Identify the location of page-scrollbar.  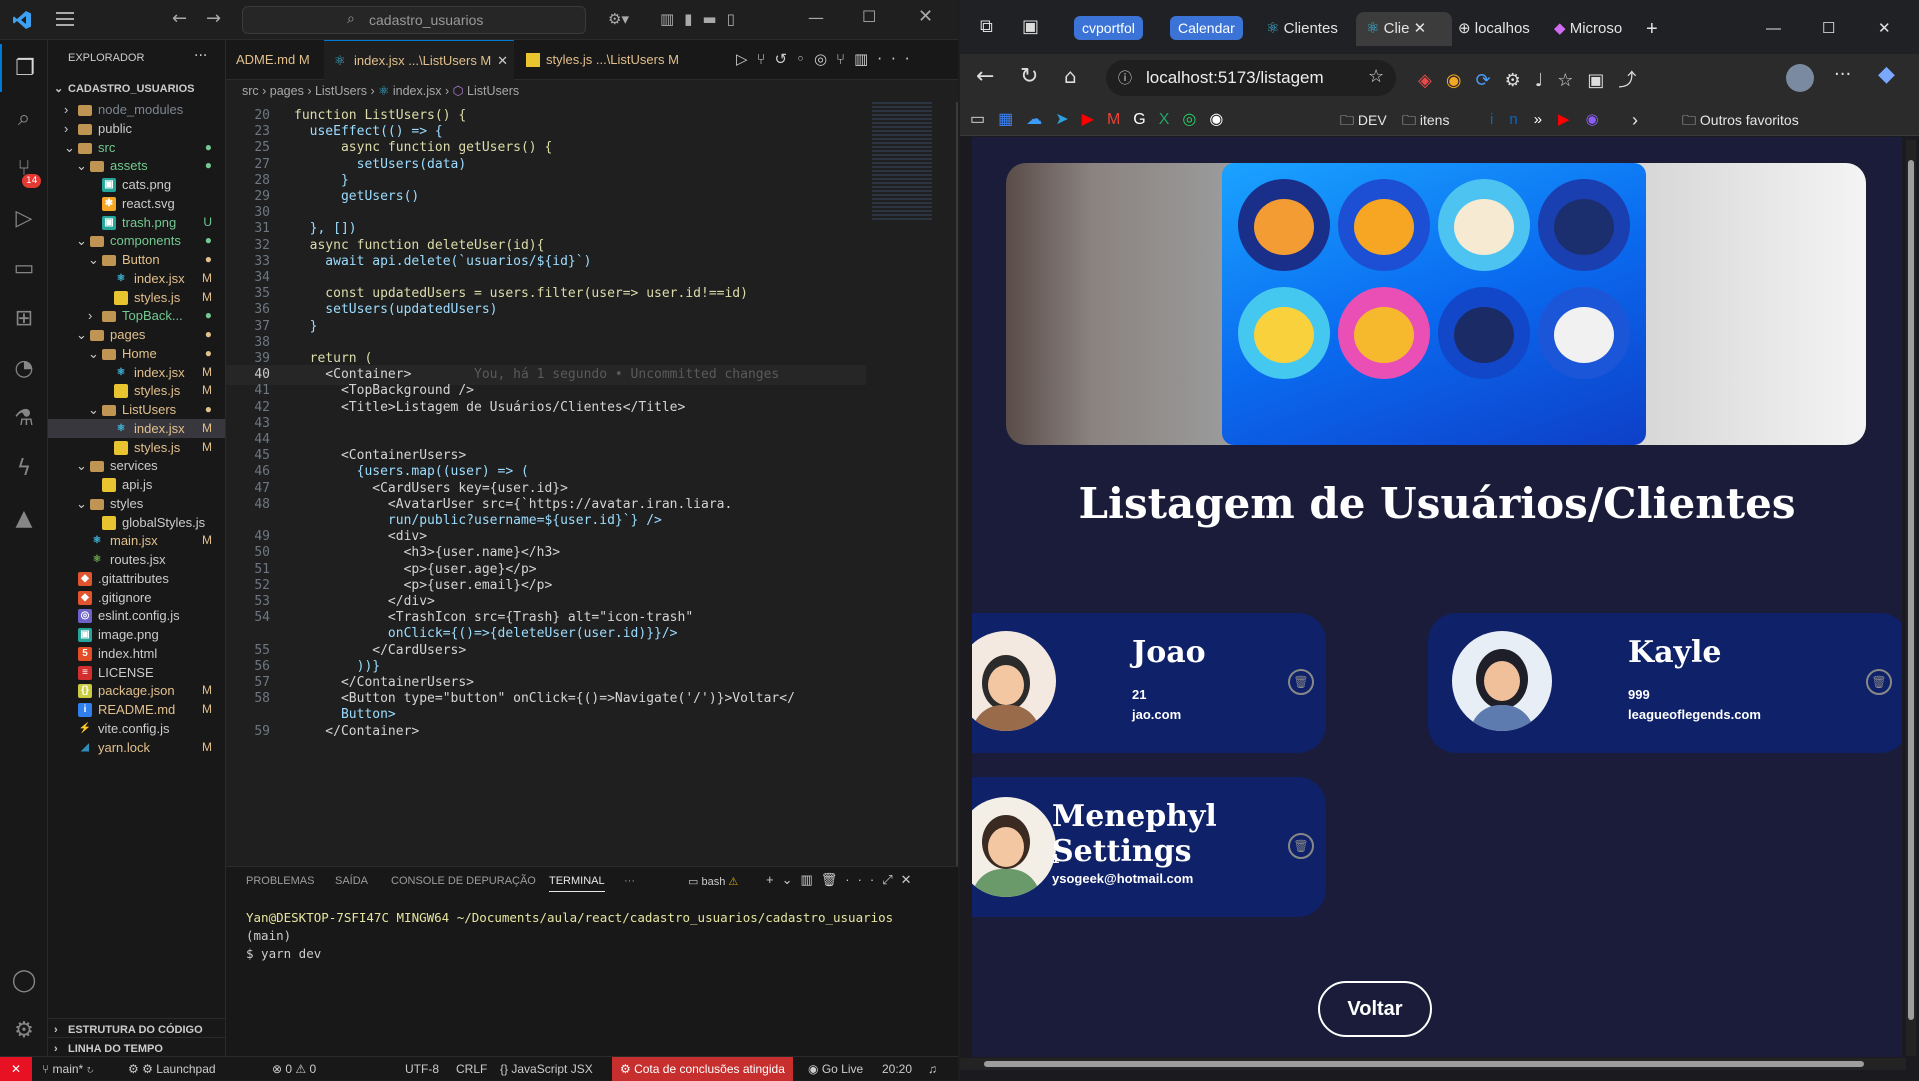
(1911, 598).